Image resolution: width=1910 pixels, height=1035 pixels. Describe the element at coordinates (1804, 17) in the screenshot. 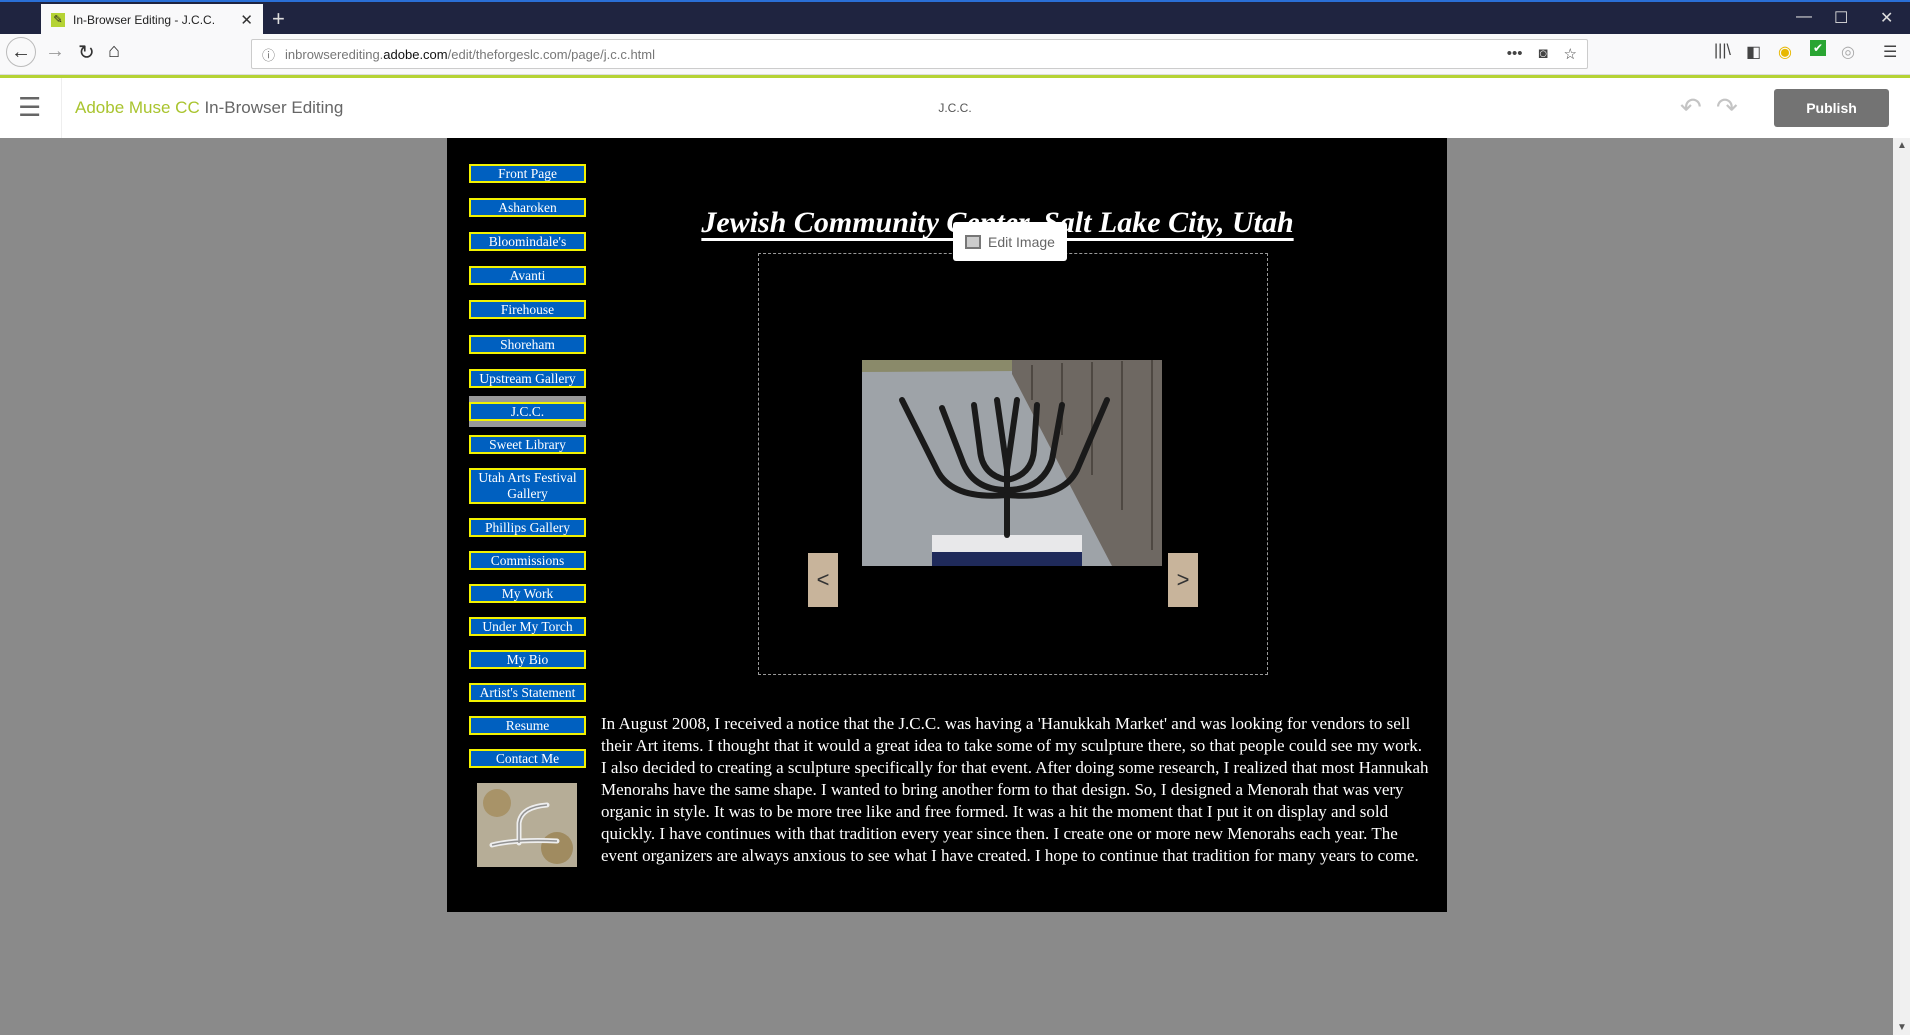

I see `minimize-icon: —` at that location.